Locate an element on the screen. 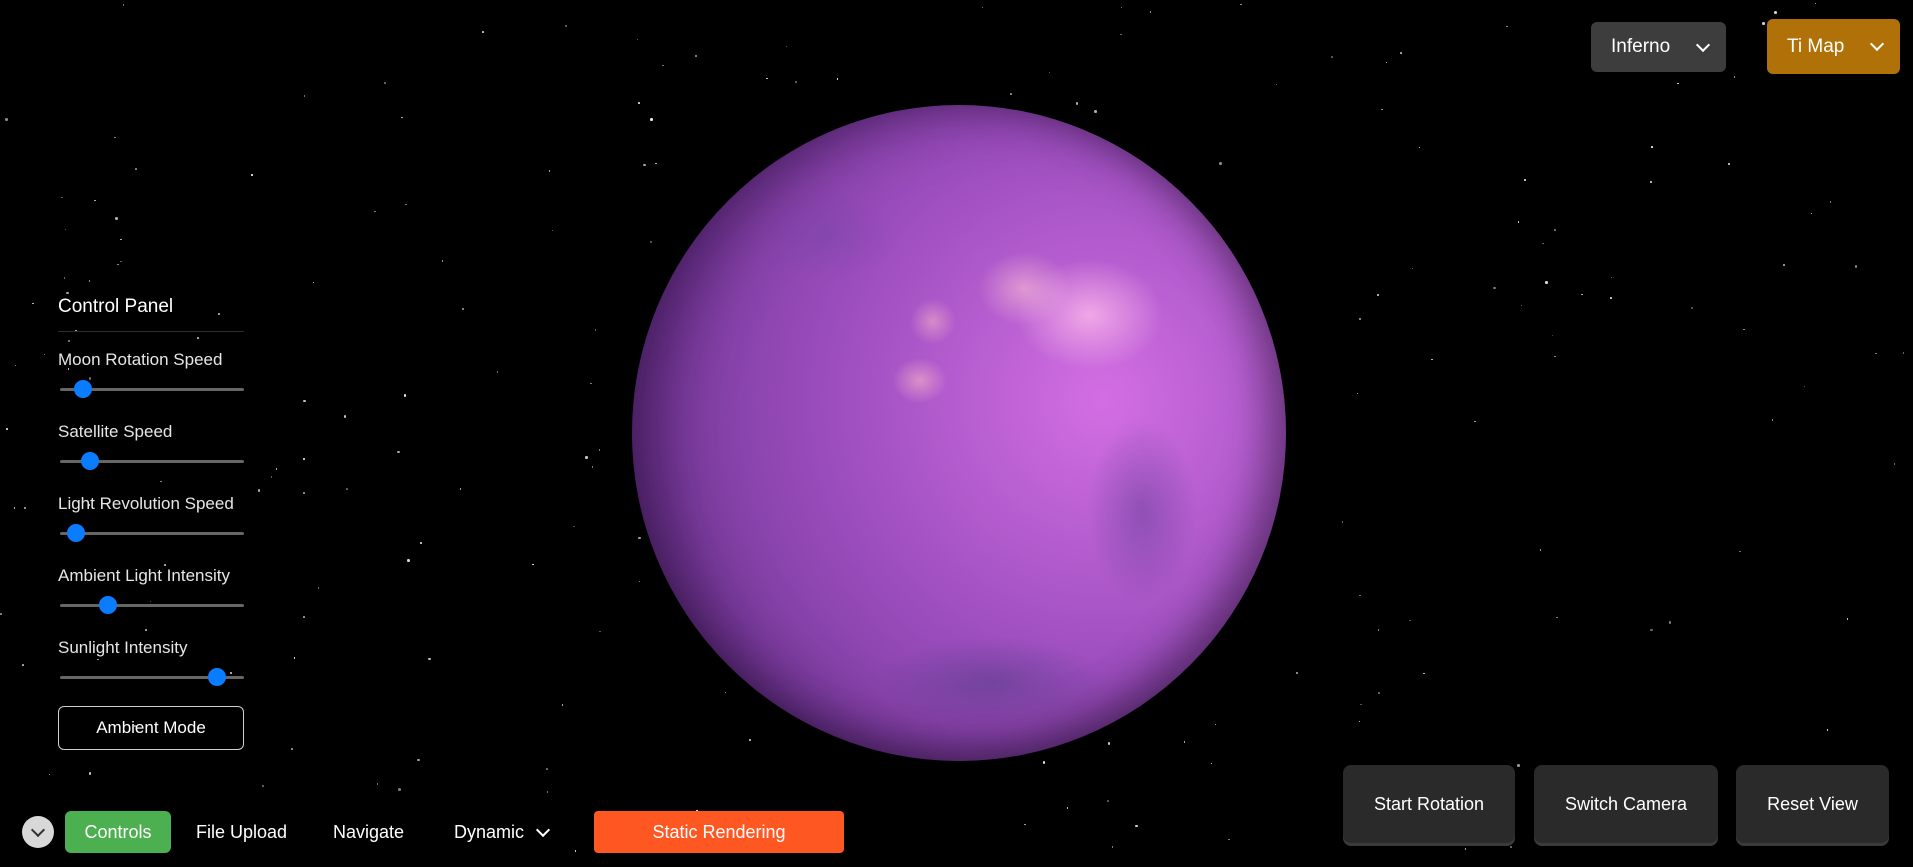 This screenshot has width=1913, height=867. dynamic-dropdown: Dynamic is located at coordinates (502, 832).